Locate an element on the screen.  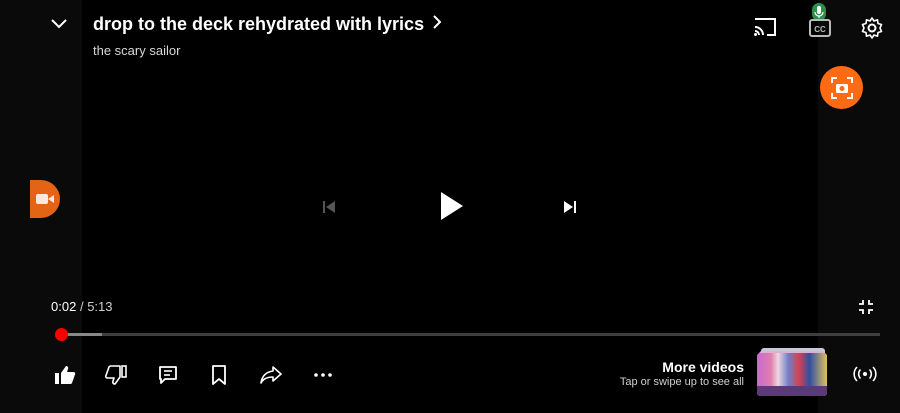
svg-text: CC is located at coordinates (820, 29).